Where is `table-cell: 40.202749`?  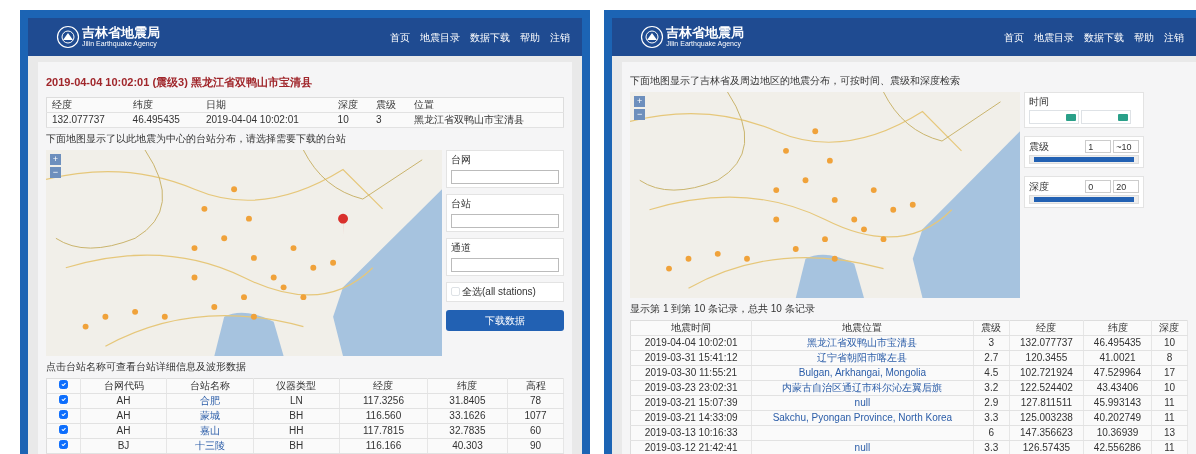
table-cell: 40.202749 is located at coordinates (1117, 418).